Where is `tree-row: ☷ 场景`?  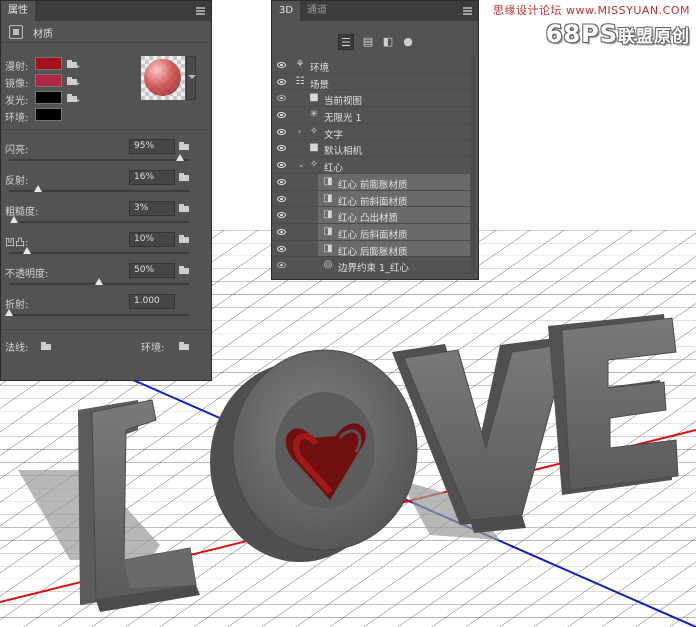 tree-row: ☷ 场景 is located at coordinates (372, 82).